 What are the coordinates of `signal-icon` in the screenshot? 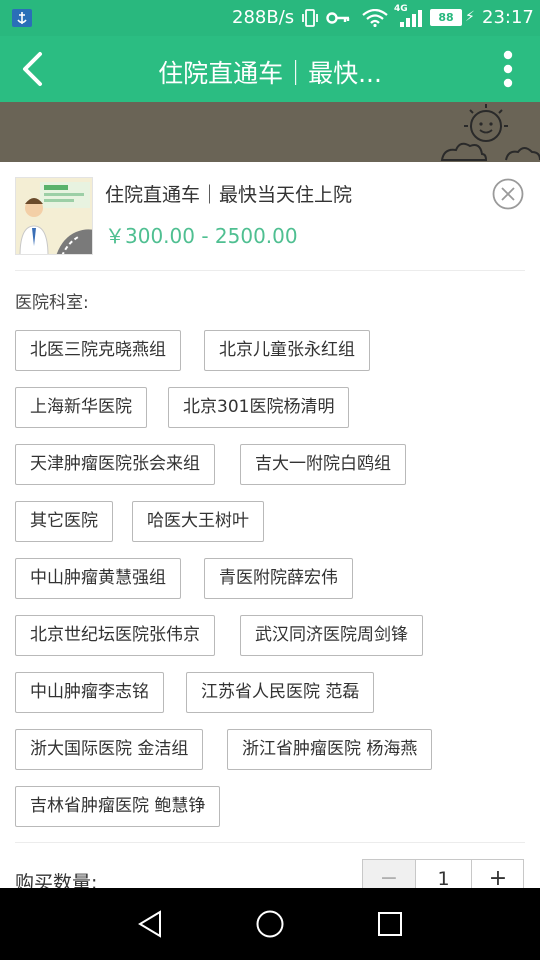 It's located at (411, 18).